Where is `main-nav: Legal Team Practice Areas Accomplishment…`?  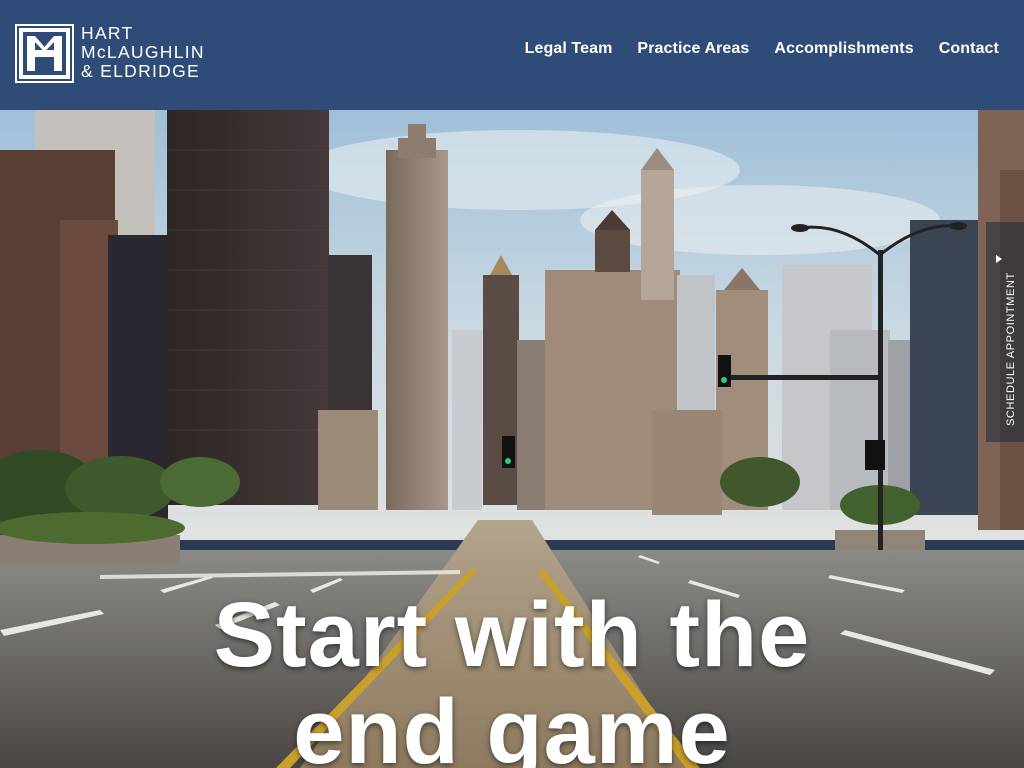
main-nav: Legal Team Practice Areas Accomplishment… is located at coordinates (762, 49).